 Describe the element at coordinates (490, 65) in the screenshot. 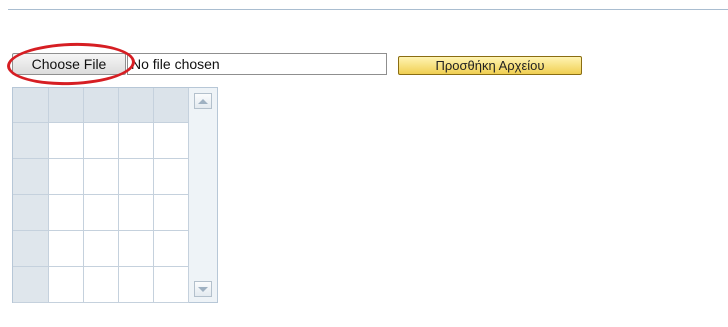

I see `add-file-button: Προσθήκη Αρχείου` at that location.